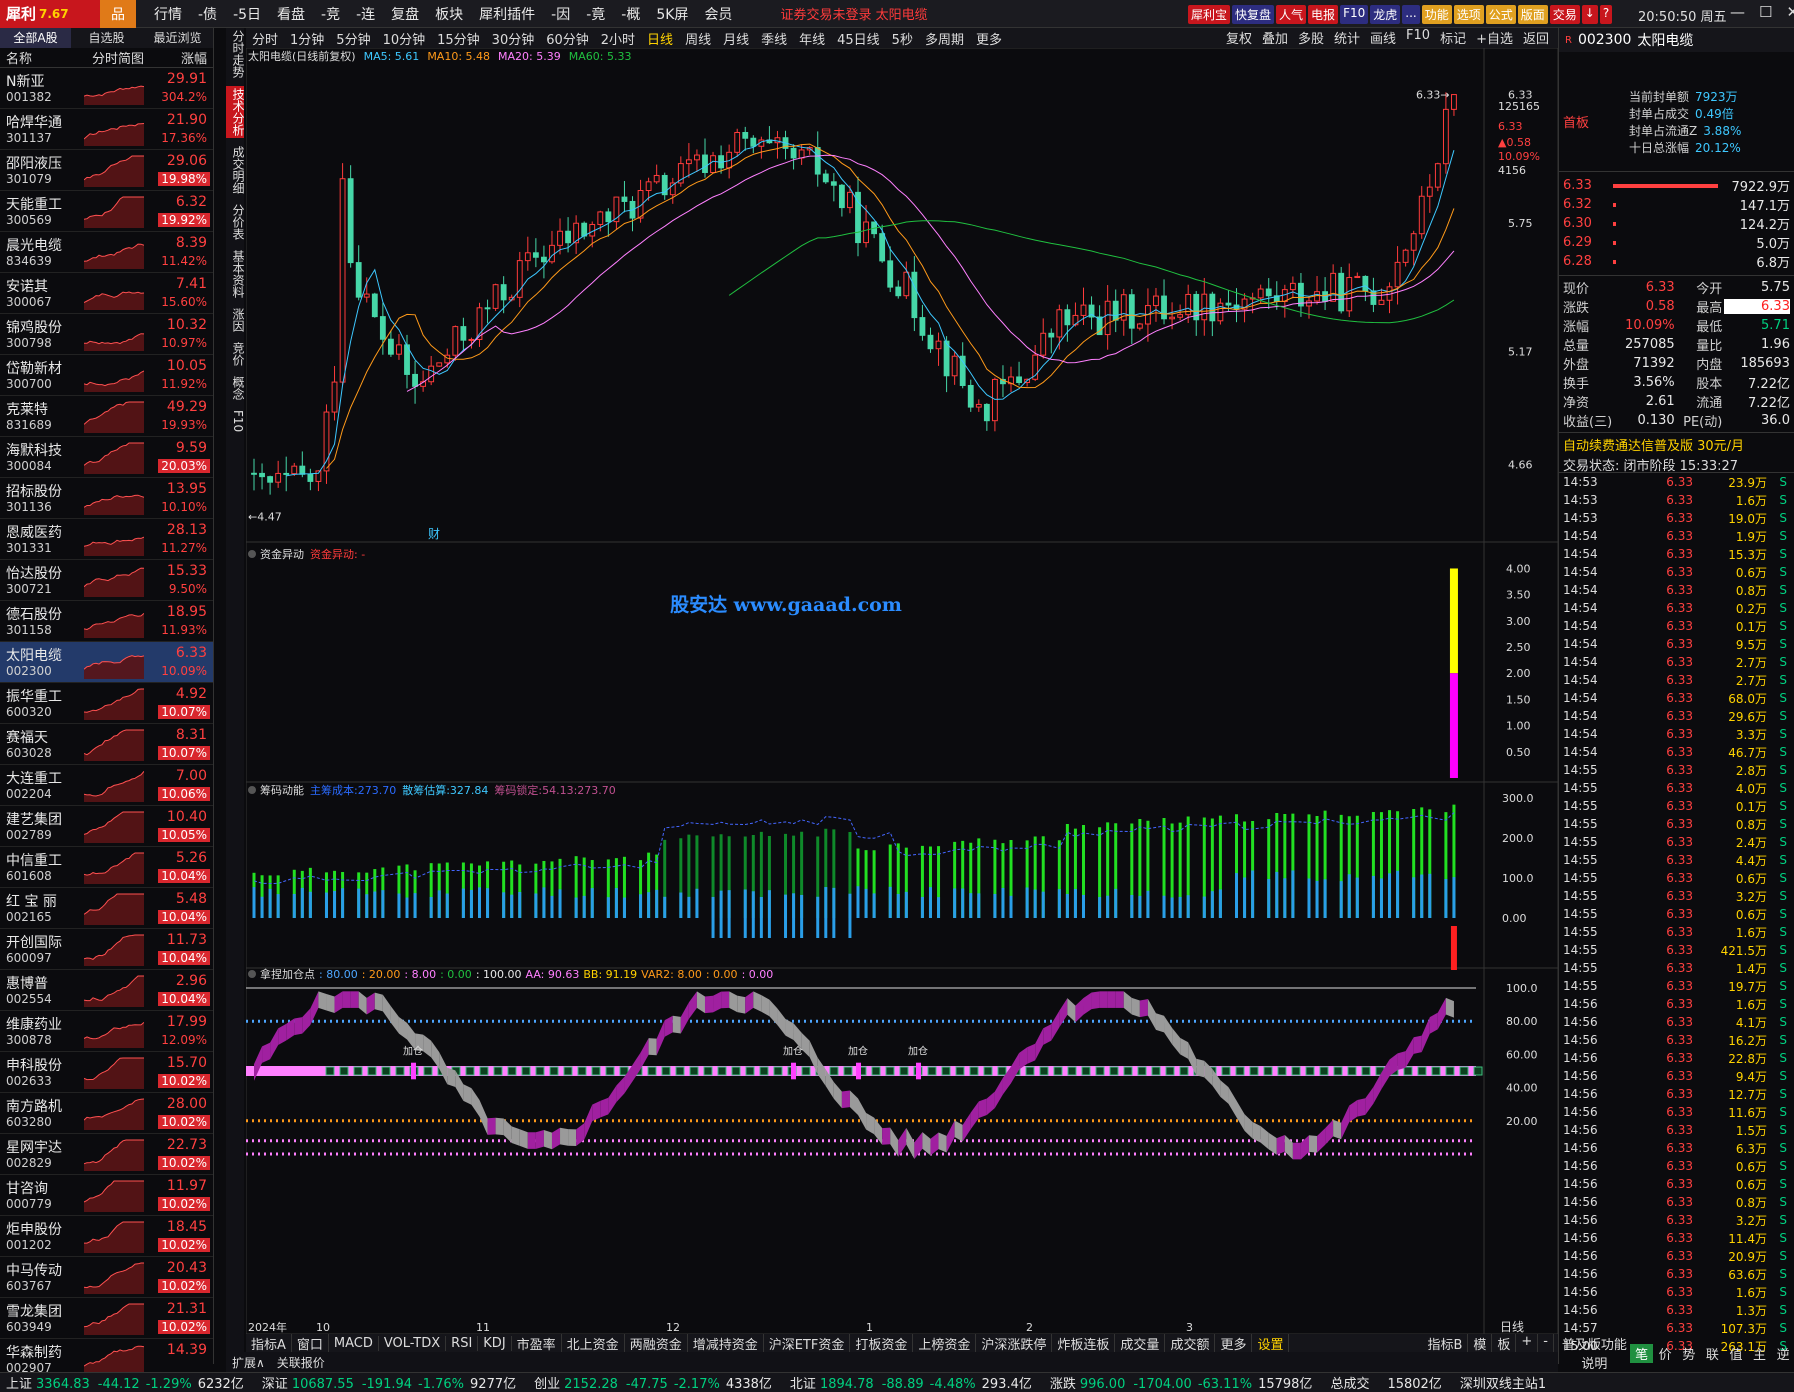 Image resolution: width=1794 pixels, height=1392 pixels. Describe the element at coordinates (630, 14) in the screenshot. I see `menu-item: -概` at that location.